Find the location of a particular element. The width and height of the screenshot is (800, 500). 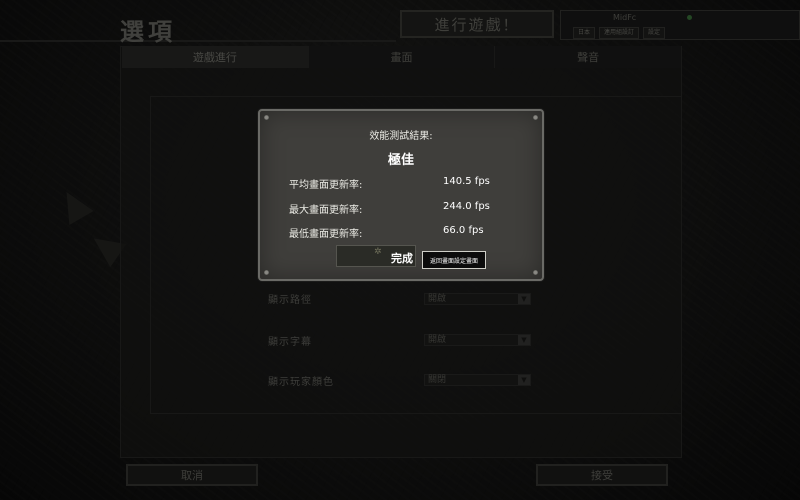

stat-label-min-fps: 最低畫面更新率: is located at coordinates (326, 234).